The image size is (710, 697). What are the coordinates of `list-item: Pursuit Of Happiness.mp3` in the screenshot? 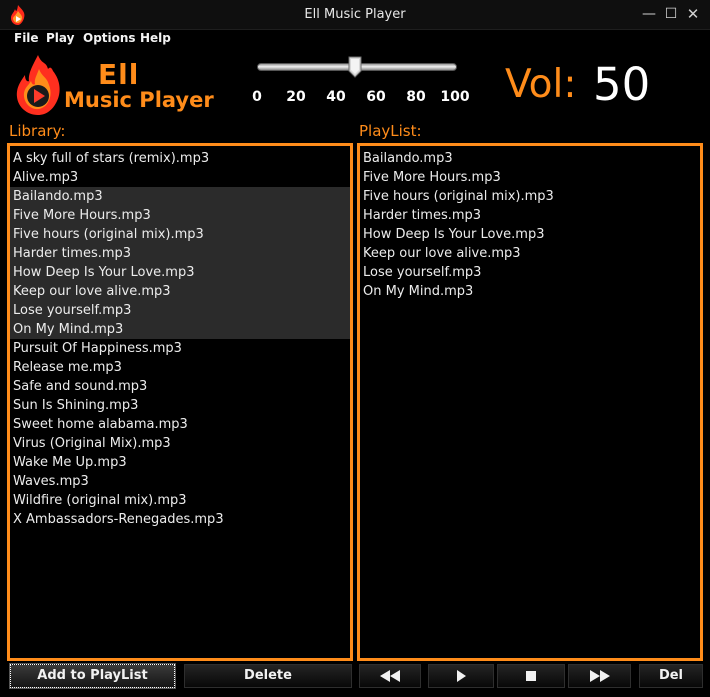 It's located at (180, 348).